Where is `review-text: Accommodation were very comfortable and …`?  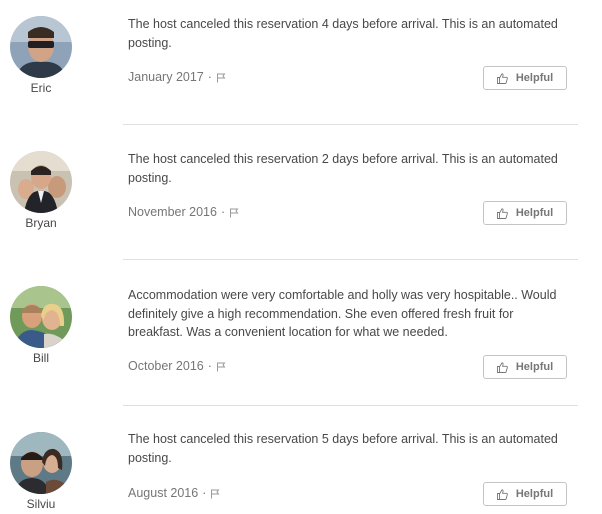 review-text: Accommodation were very comfortable and … is located at coordinates (342, 313).